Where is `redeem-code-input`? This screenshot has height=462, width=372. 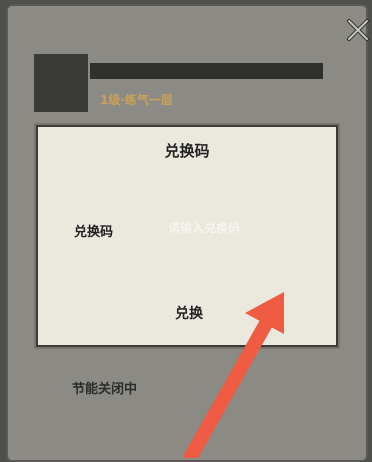 redeem-code-input is located at coordinates (243, 228).